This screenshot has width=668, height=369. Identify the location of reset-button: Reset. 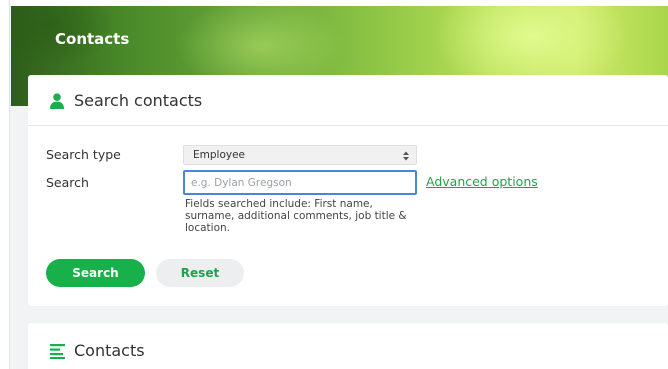
(200, 273).